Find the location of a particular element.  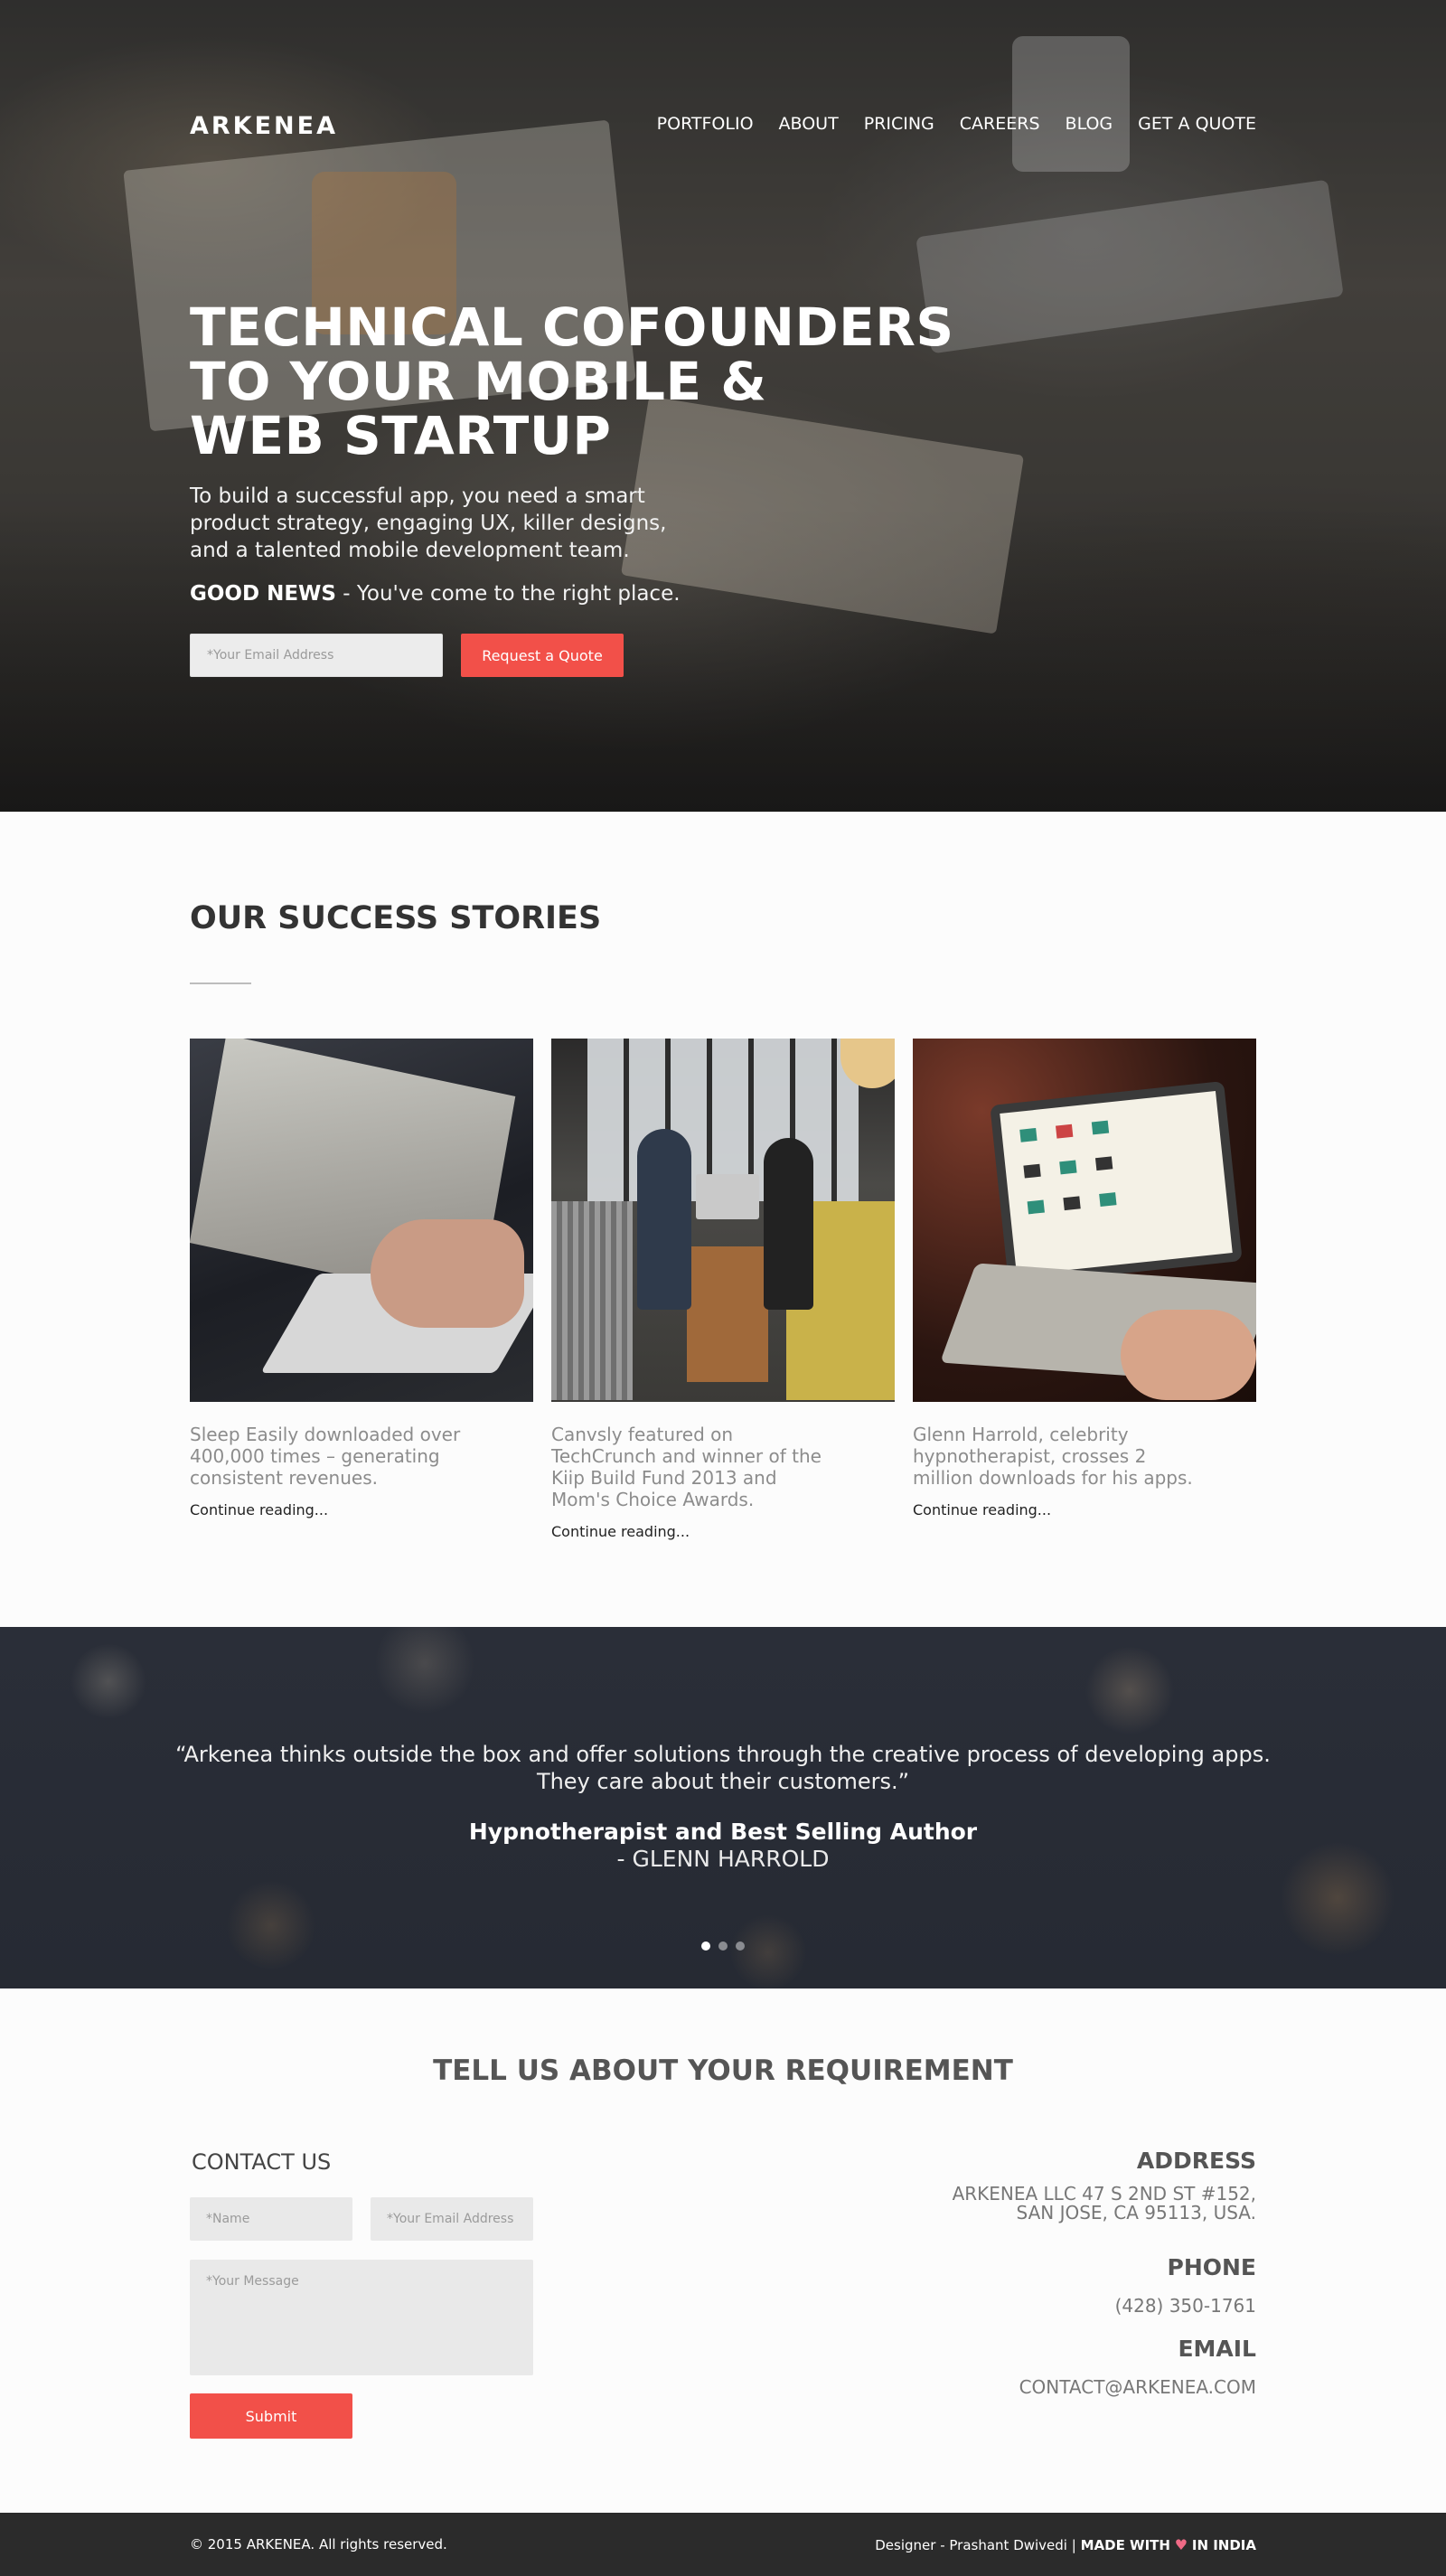

testimonial-author-name: - GLENN HARROLD is located at coordinates (723, 1859).